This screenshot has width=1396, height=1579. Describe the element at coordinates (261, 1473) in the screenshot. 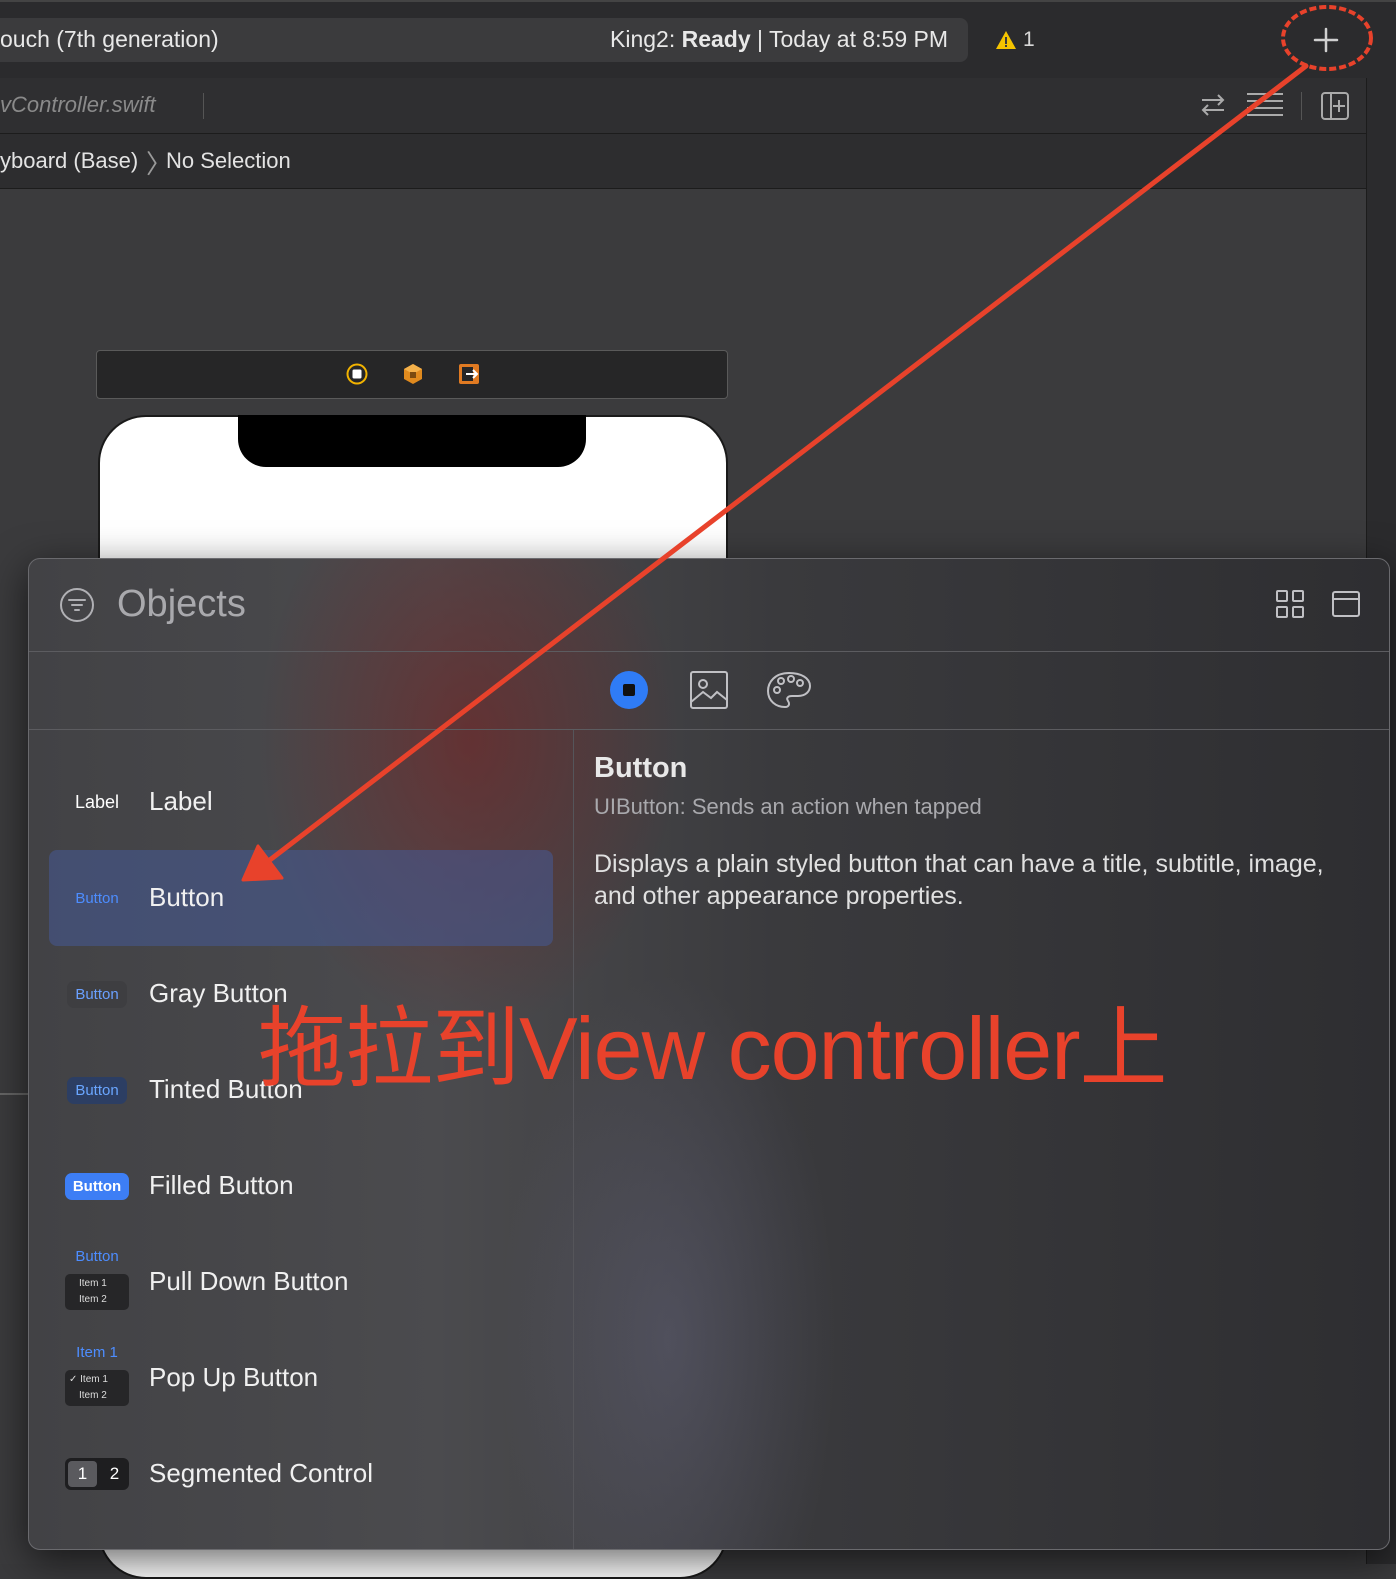

I see `item-name: Segmented Control` at that location.